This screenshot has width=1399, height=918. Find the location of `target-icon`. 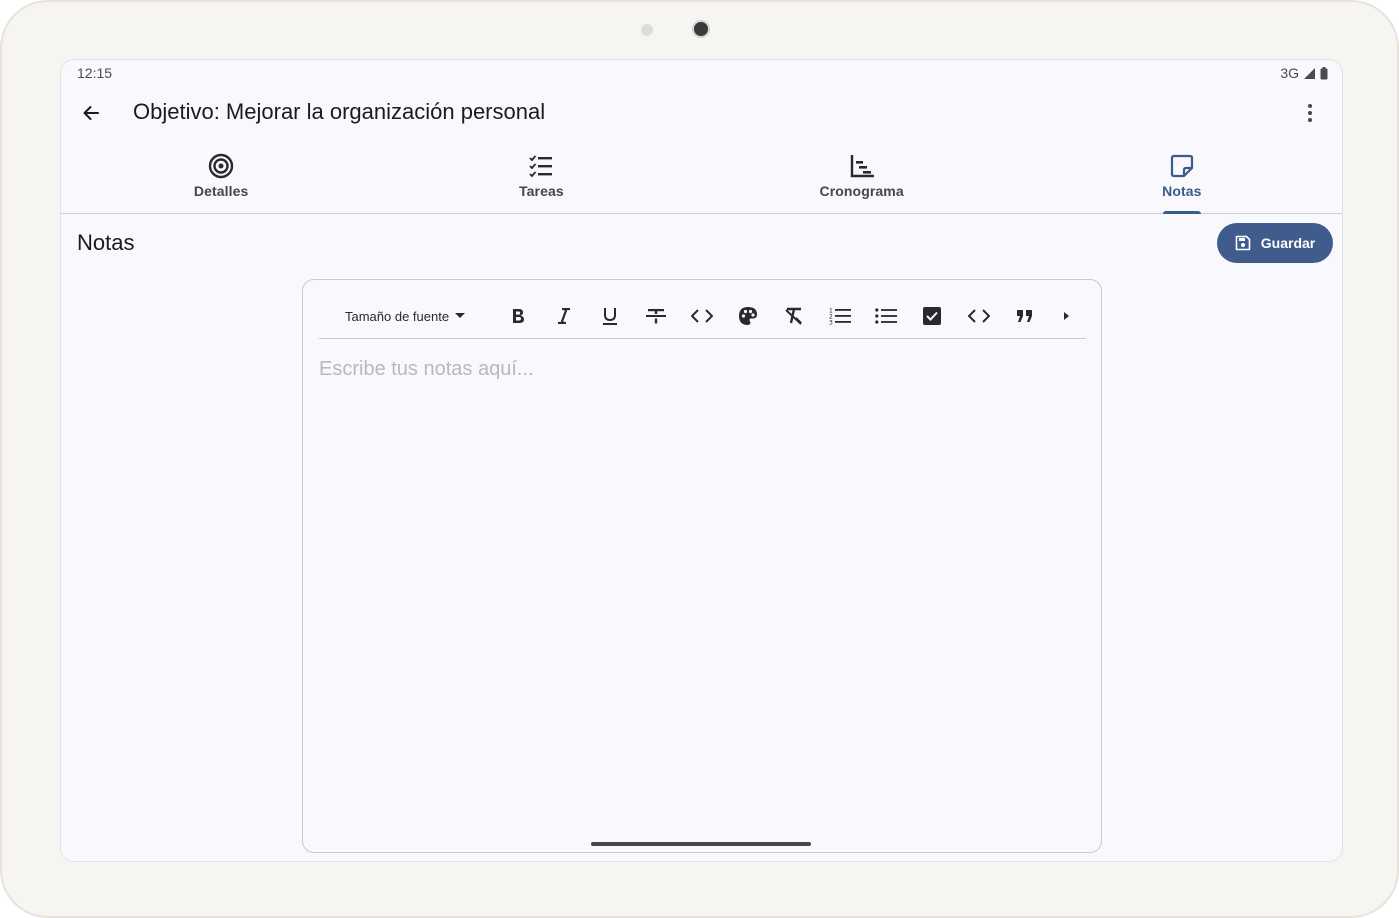

target-icon is located at coordinates (221, 166).